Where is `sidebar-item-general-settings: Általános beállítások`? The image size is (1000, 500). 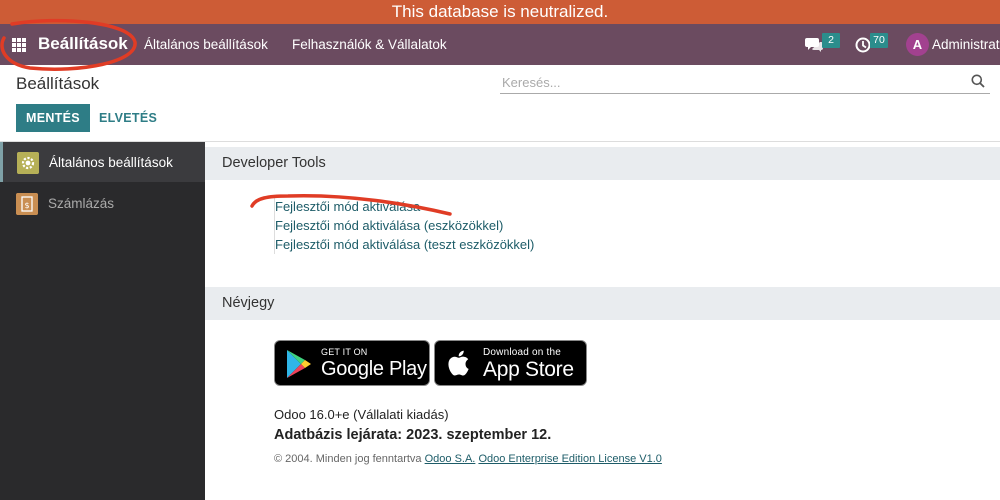
sidebar-item-general-settings: Általános beállítások is located at coordinates (102, 162).